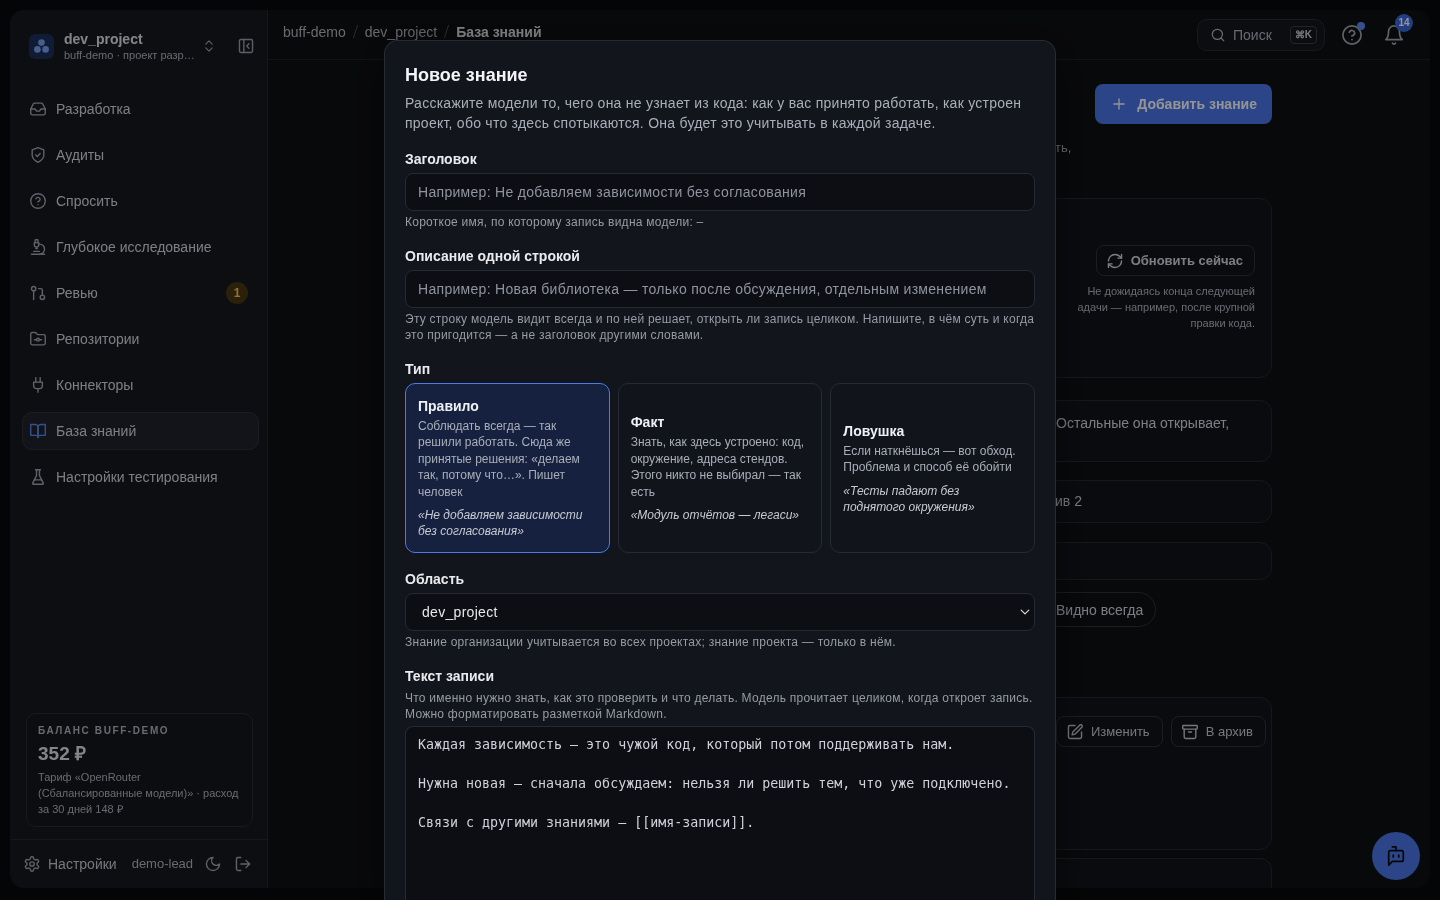 Image resolution: width=1440 pixels, height=900 pixels. I want to click on field-hint: Эту строку модель видит всегда и по ней решает, открыть ли запись целиком. Напишите, в чём суть и когда это пригодится — а не заголовок другими словами., so click(720, 327).